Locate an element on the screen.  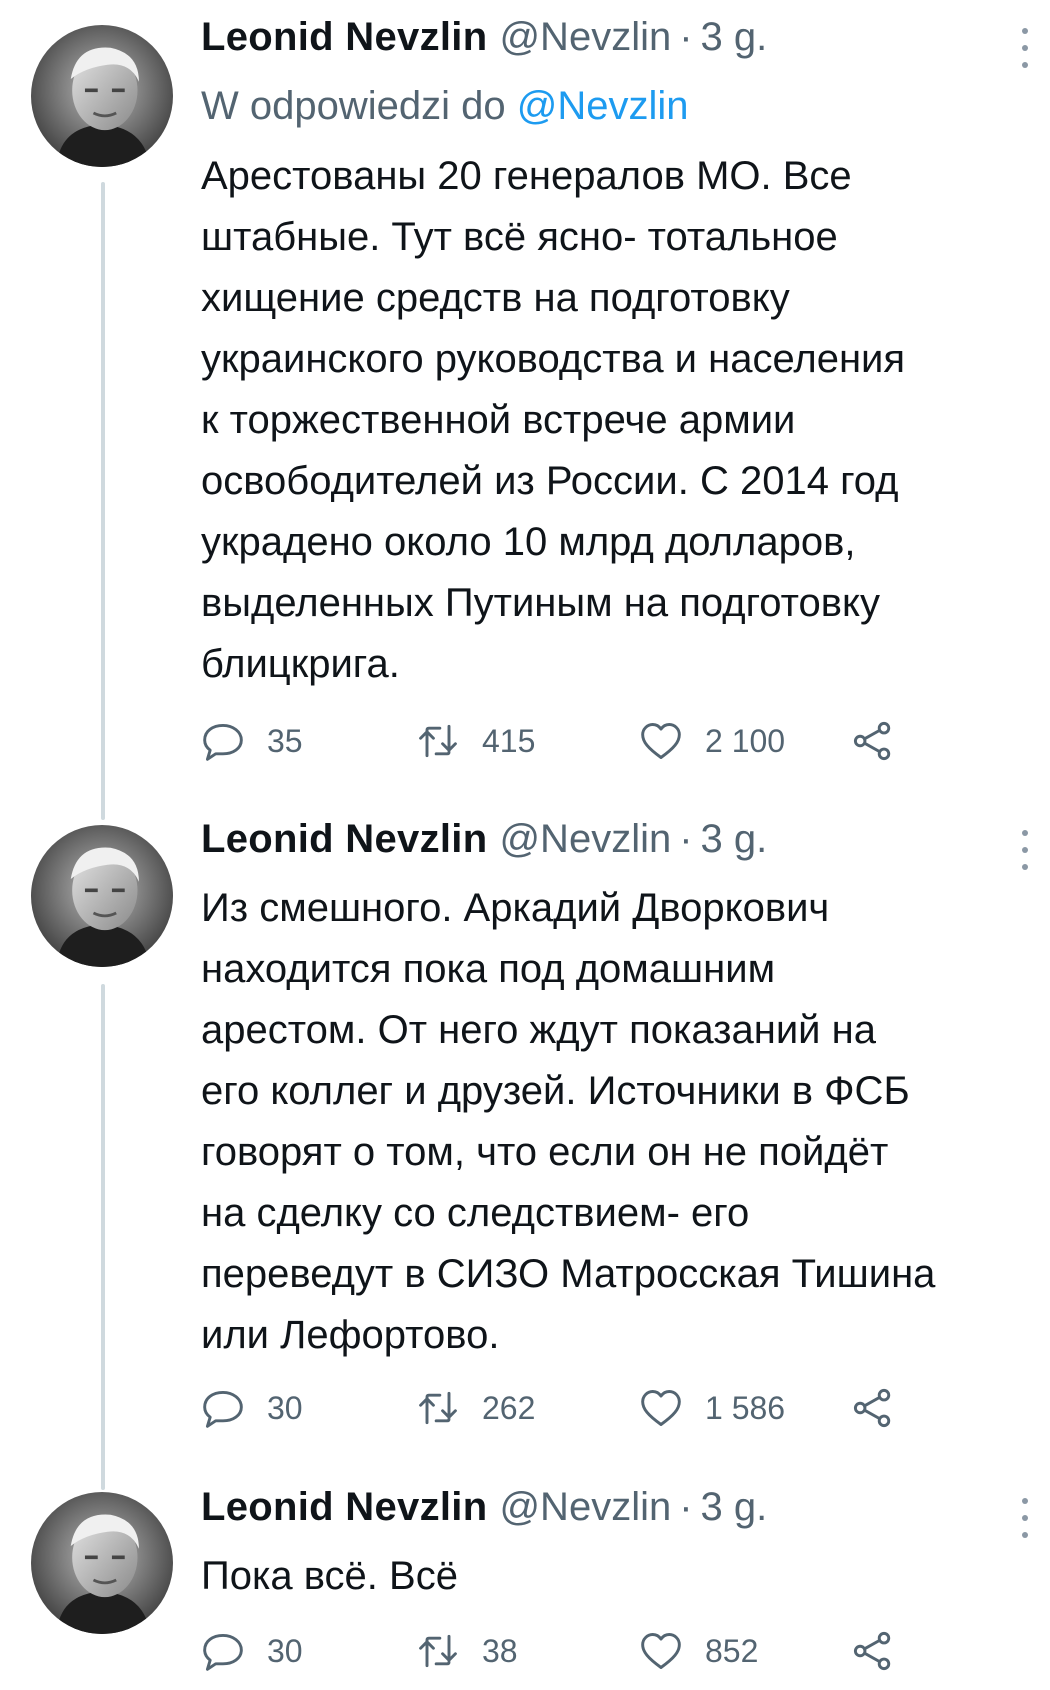
like-button: 1 586 is located at coordinates (712, 1408).